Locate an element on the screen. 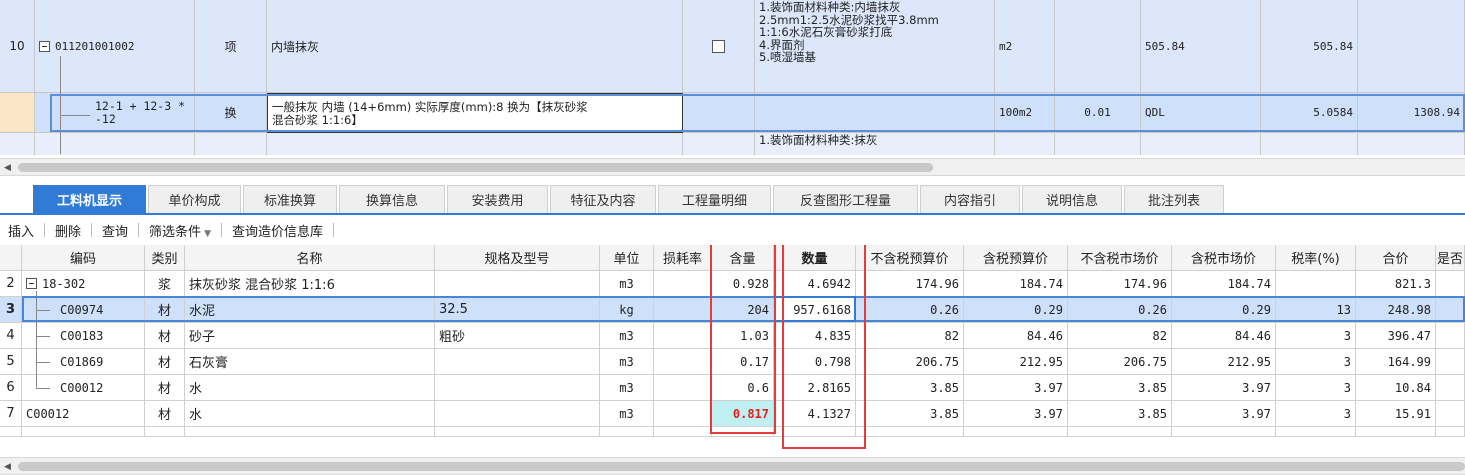 The width and height of the screenshot is (1465, 475). cell-name: 抹灰砂浆 混合砂浆 1:1:6 is located at coordinates (310, 284).